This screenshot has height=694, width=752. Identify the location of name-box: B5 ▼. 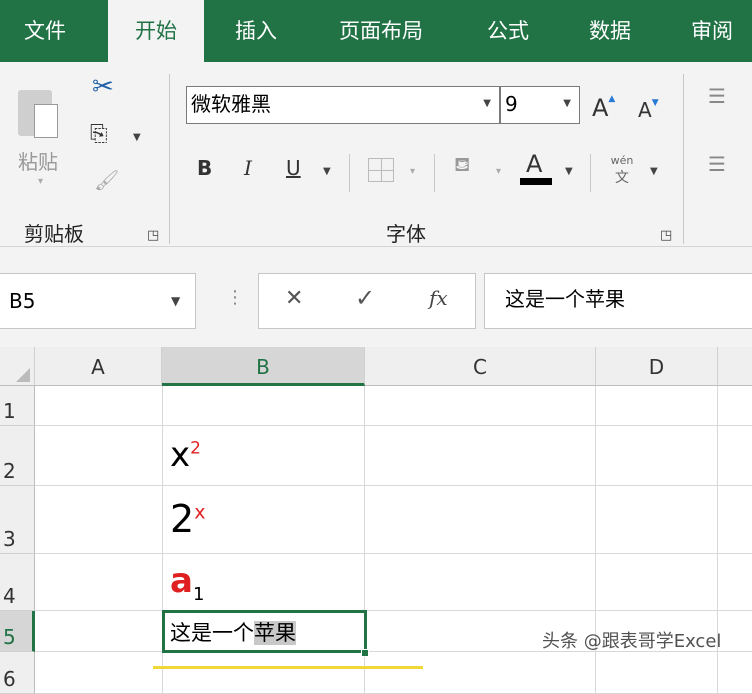
(98, 301).